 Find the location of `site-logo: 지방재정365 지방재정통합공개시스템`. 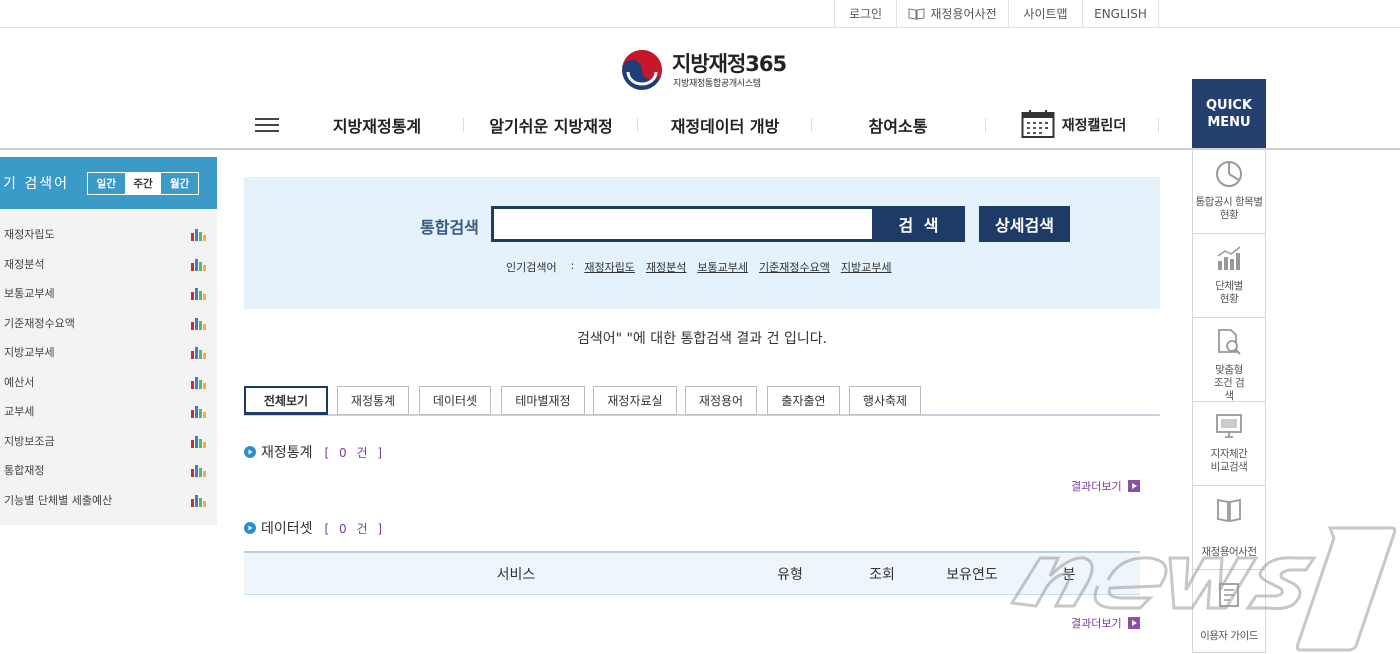

site-logo: 지방재정365 지방재정통합공개시스템 is located at coordinates (705, 69).